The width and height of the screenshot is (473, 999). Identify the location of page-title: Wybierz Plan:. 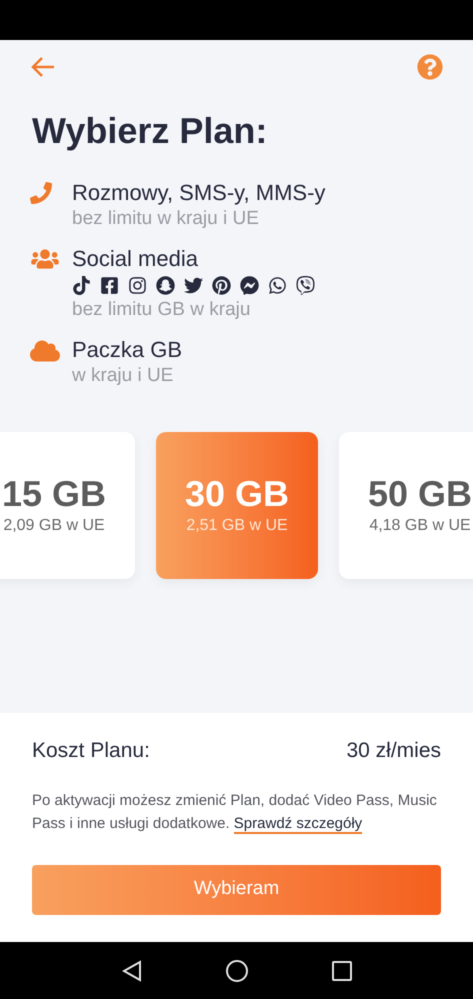
(149, 131).